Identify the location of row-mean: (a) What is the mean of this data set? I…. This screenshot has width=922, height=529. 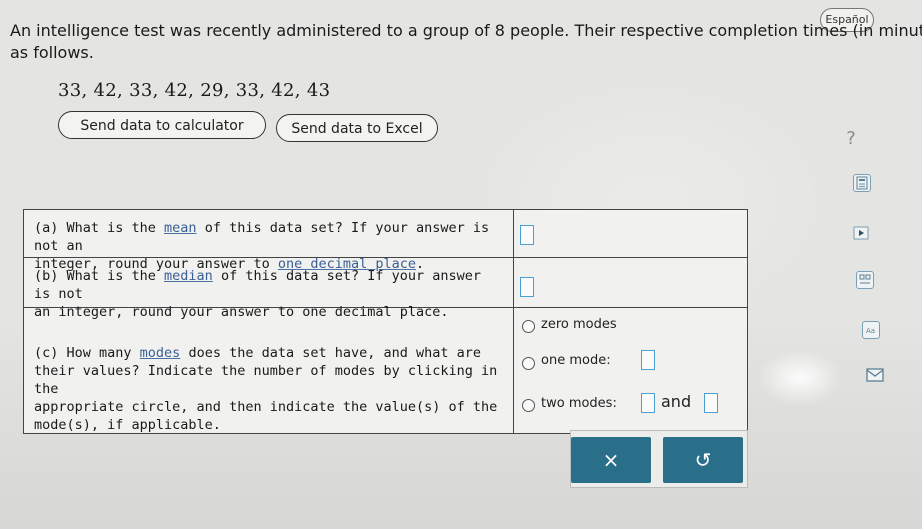
(385, 241).